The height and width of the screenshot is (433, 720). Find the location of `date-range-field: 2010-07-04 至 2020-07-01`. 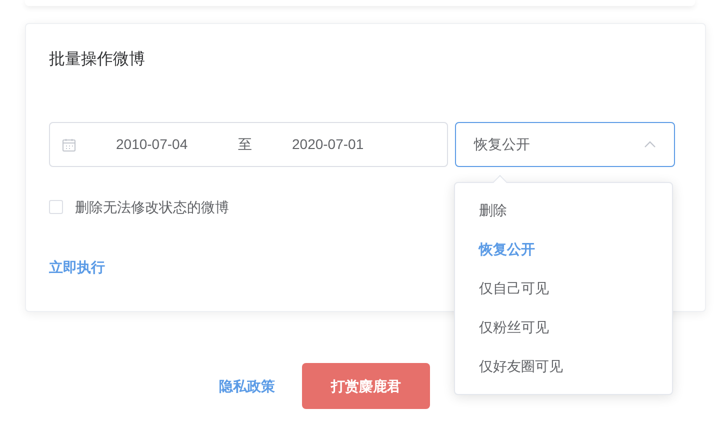

date-range-field: 2010-07-04 至 2020-07-01 is located at coordinates (248, 144).